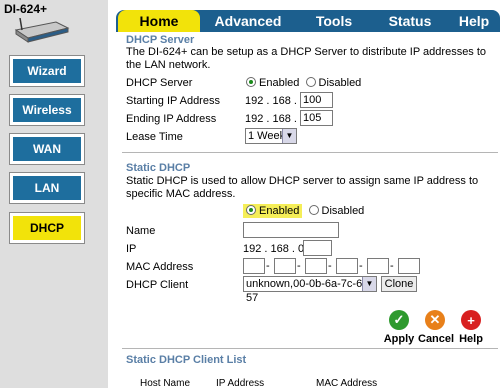 The width and height of the screenshot is (500, 388). What do you see at coordinates (171, 119) in the screenshot?
I see `ending-ip-label: Ending IP Address` at bounding box center [171, 119].